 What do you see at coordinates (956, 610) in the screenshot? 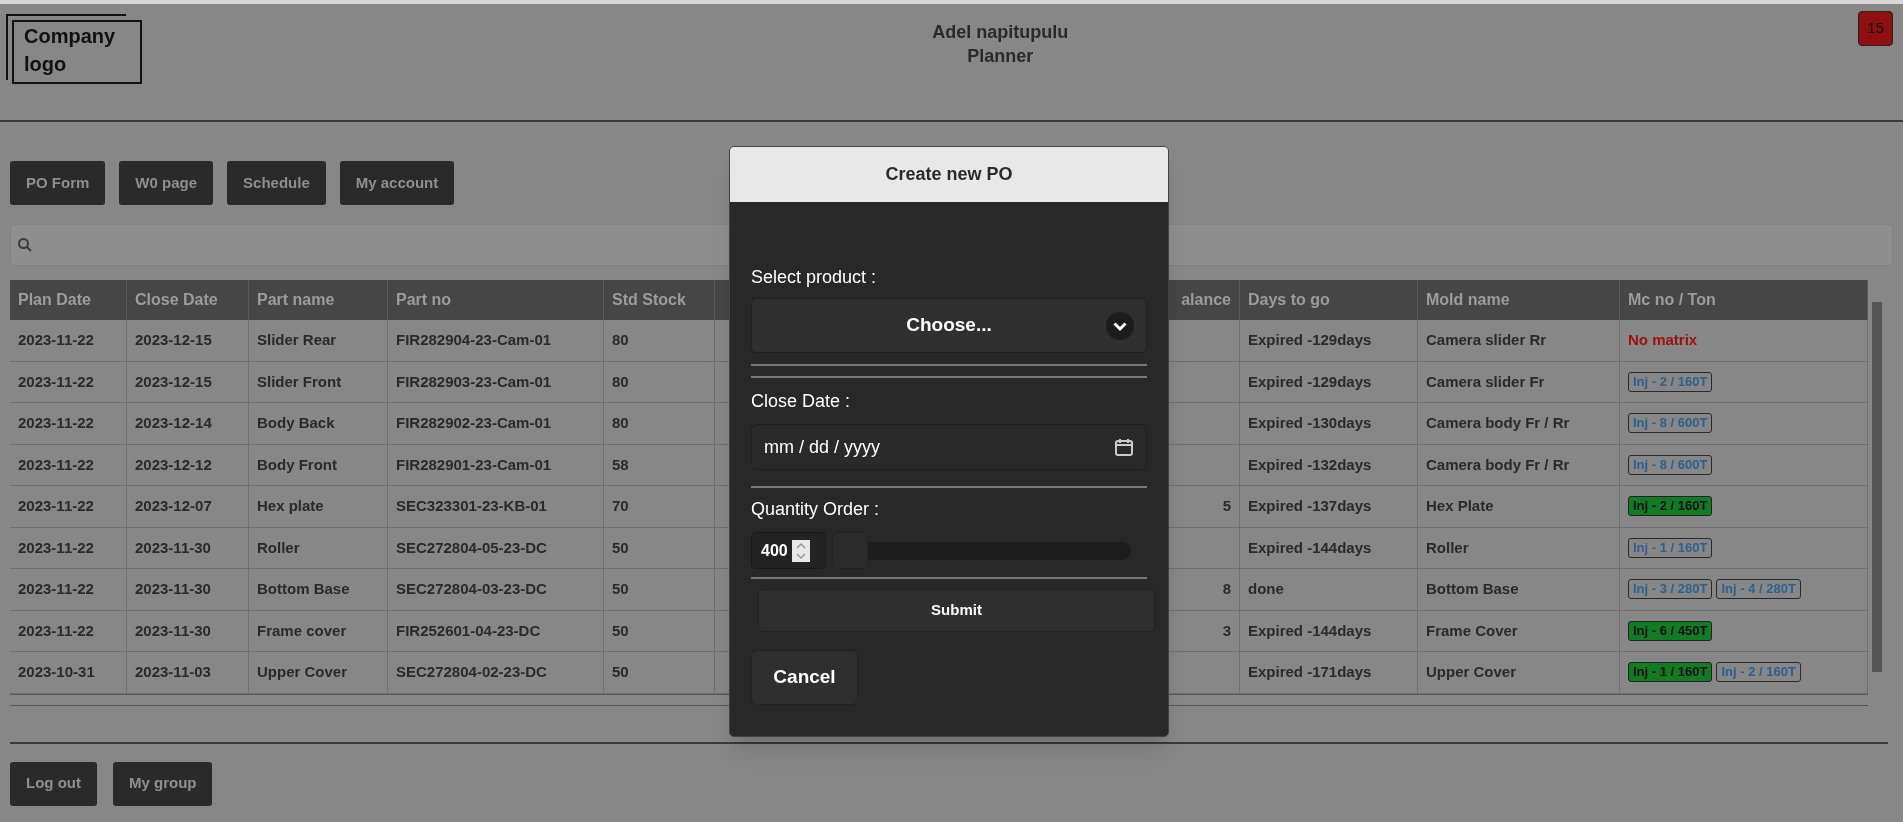
I see `submit-button: Submit` at bounding box center [956, 610].